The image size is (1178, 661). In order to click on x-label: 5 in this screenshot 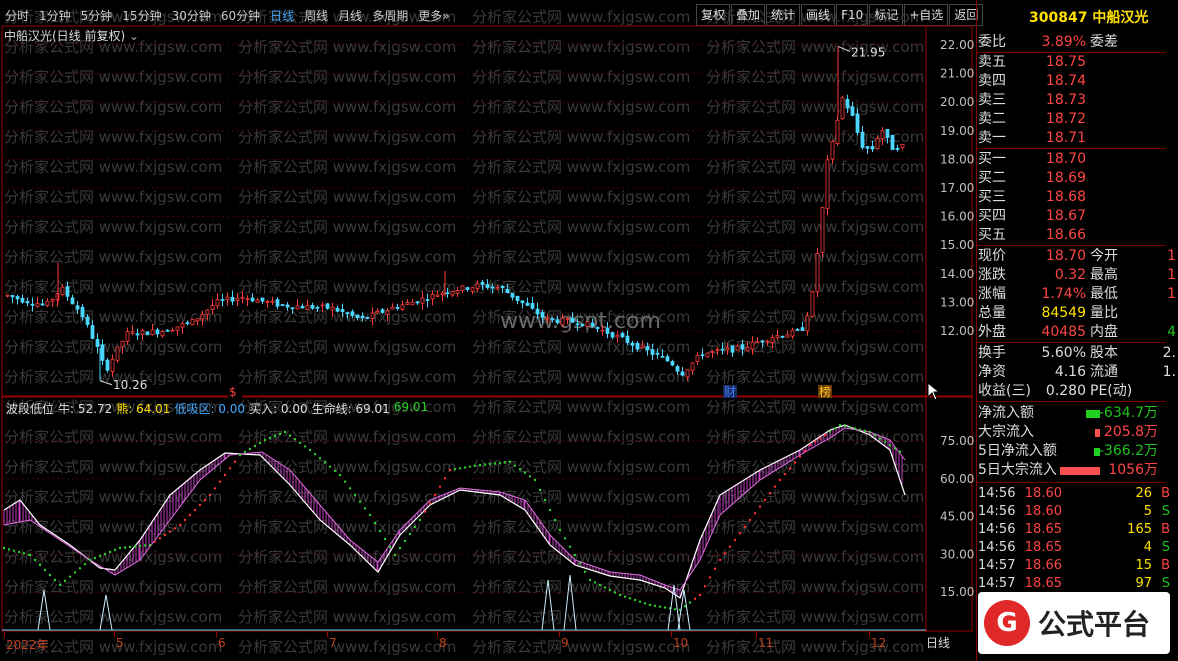, I will do `click(120, 643)`.